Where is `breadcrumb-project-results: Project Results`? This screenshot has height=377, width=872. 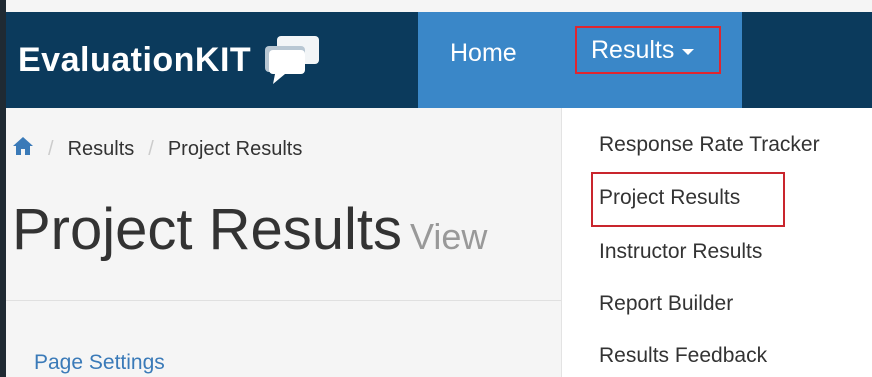 breadcrumb-project-results: Project Results is located at coordinates (235, 148).